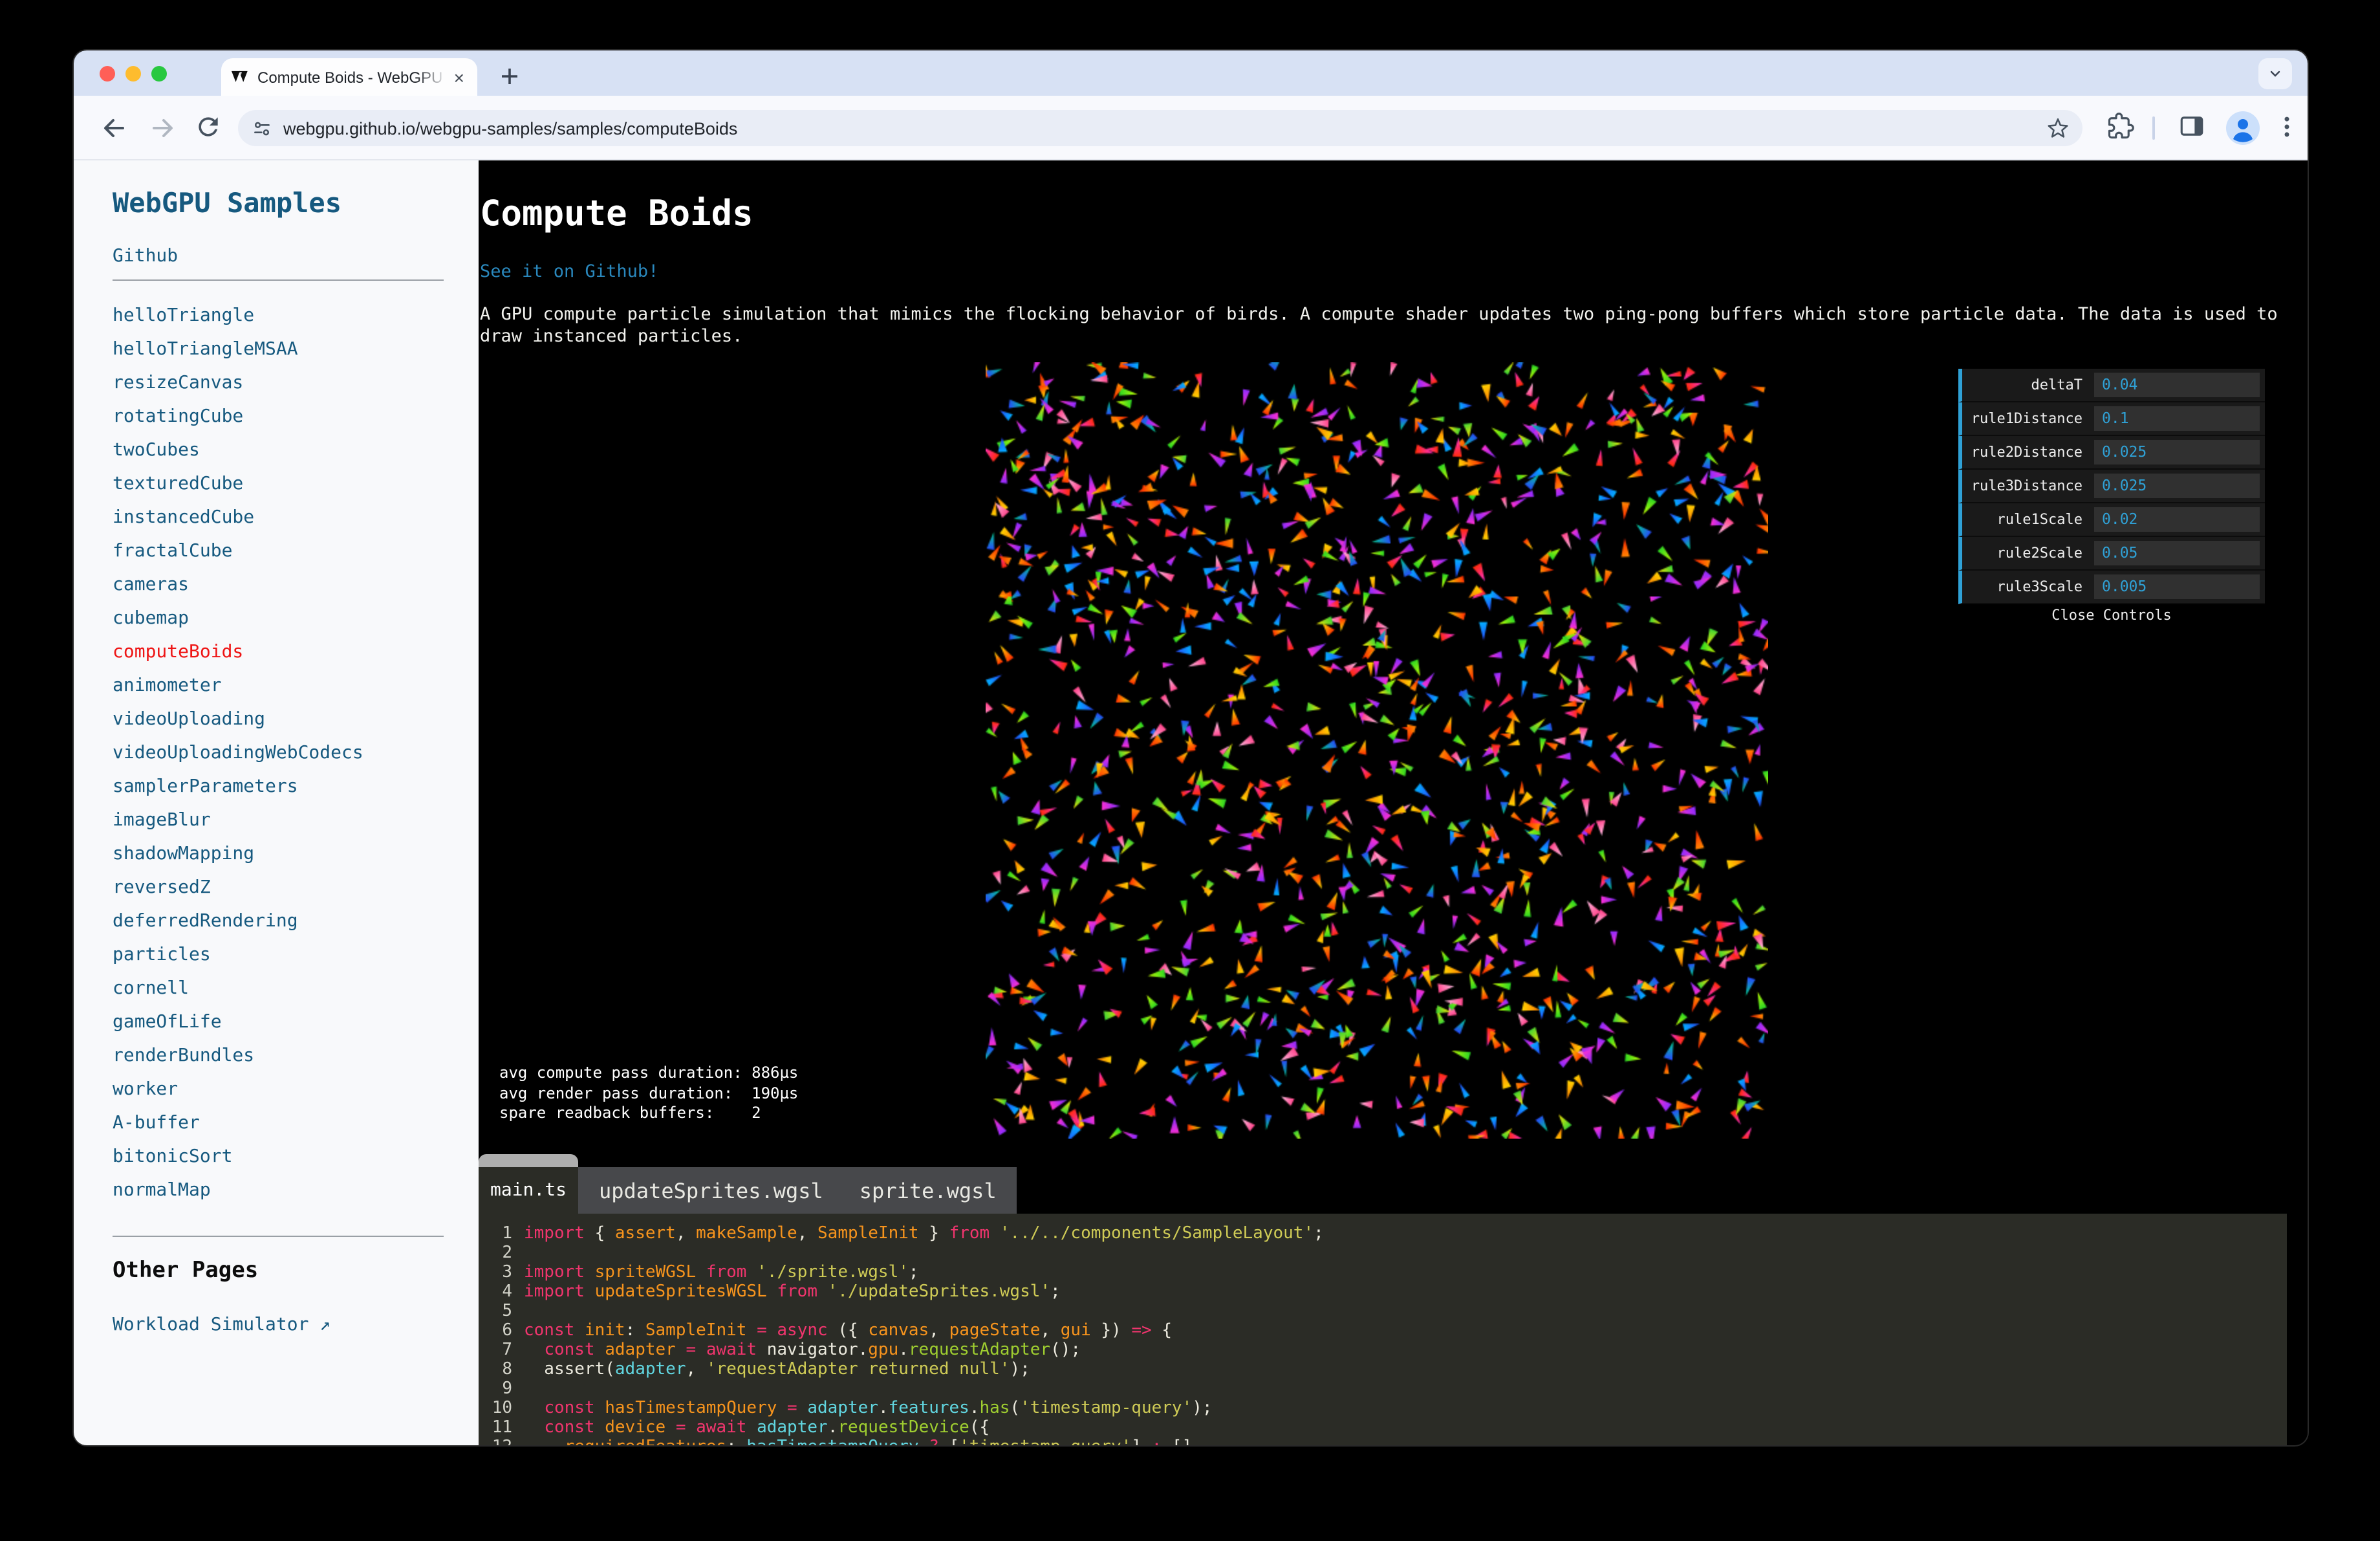  Describe the element at coordinates (240, 77) in the screenshot. I see `site-favicon` at that location.